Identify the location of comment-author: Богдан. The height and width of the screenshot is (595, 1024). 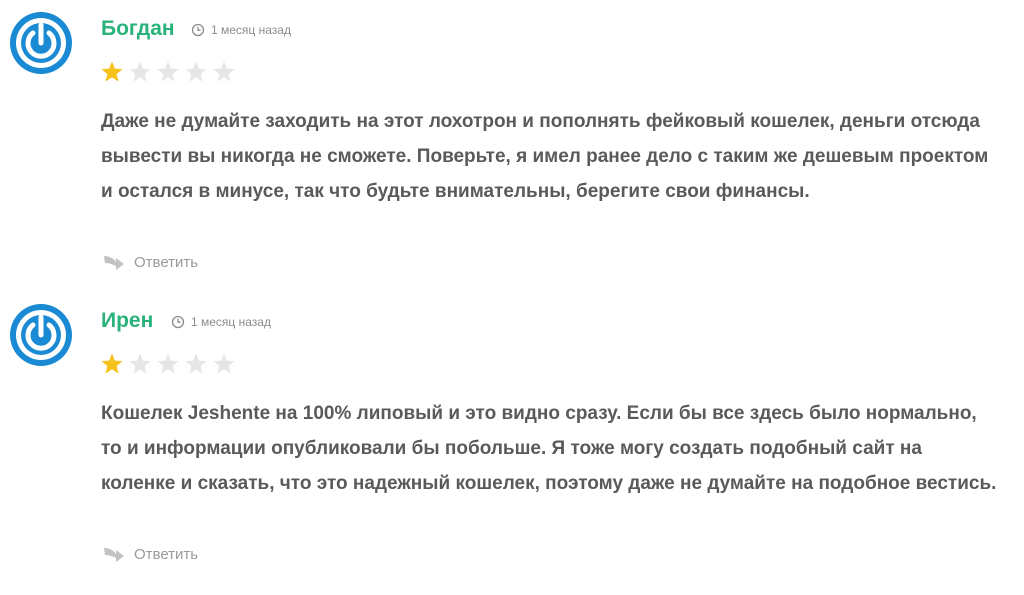
(138, 29).